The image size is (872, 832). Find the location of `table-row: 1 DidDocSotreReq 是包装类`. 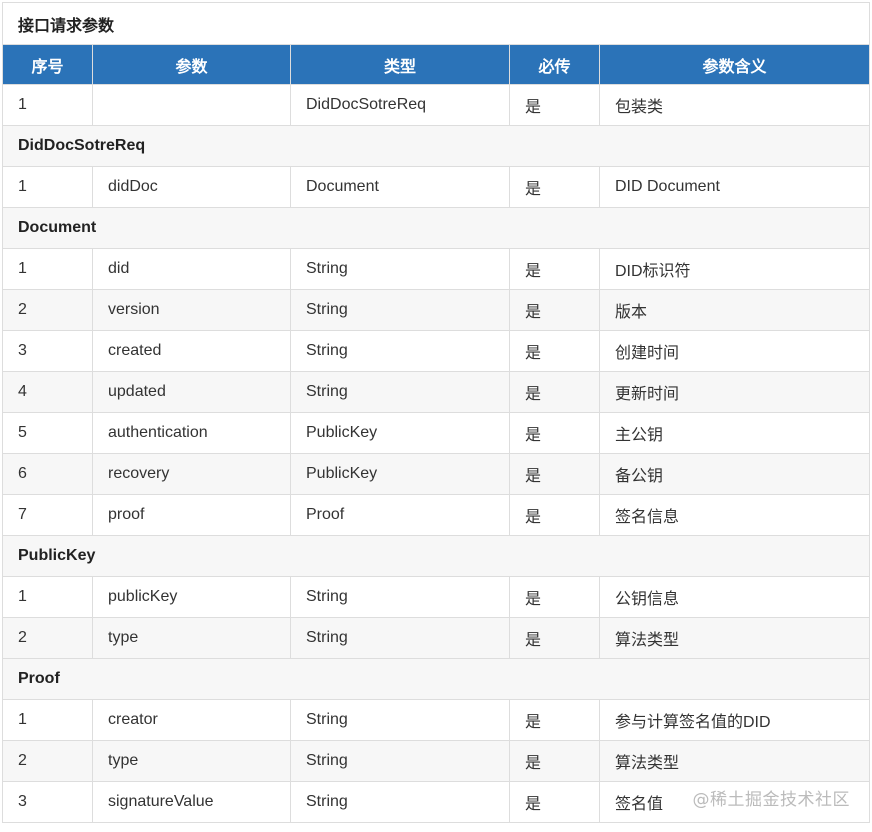

table-row: 1 DidDocSotreReq 是包装类 is located at coordinates (436, 105).